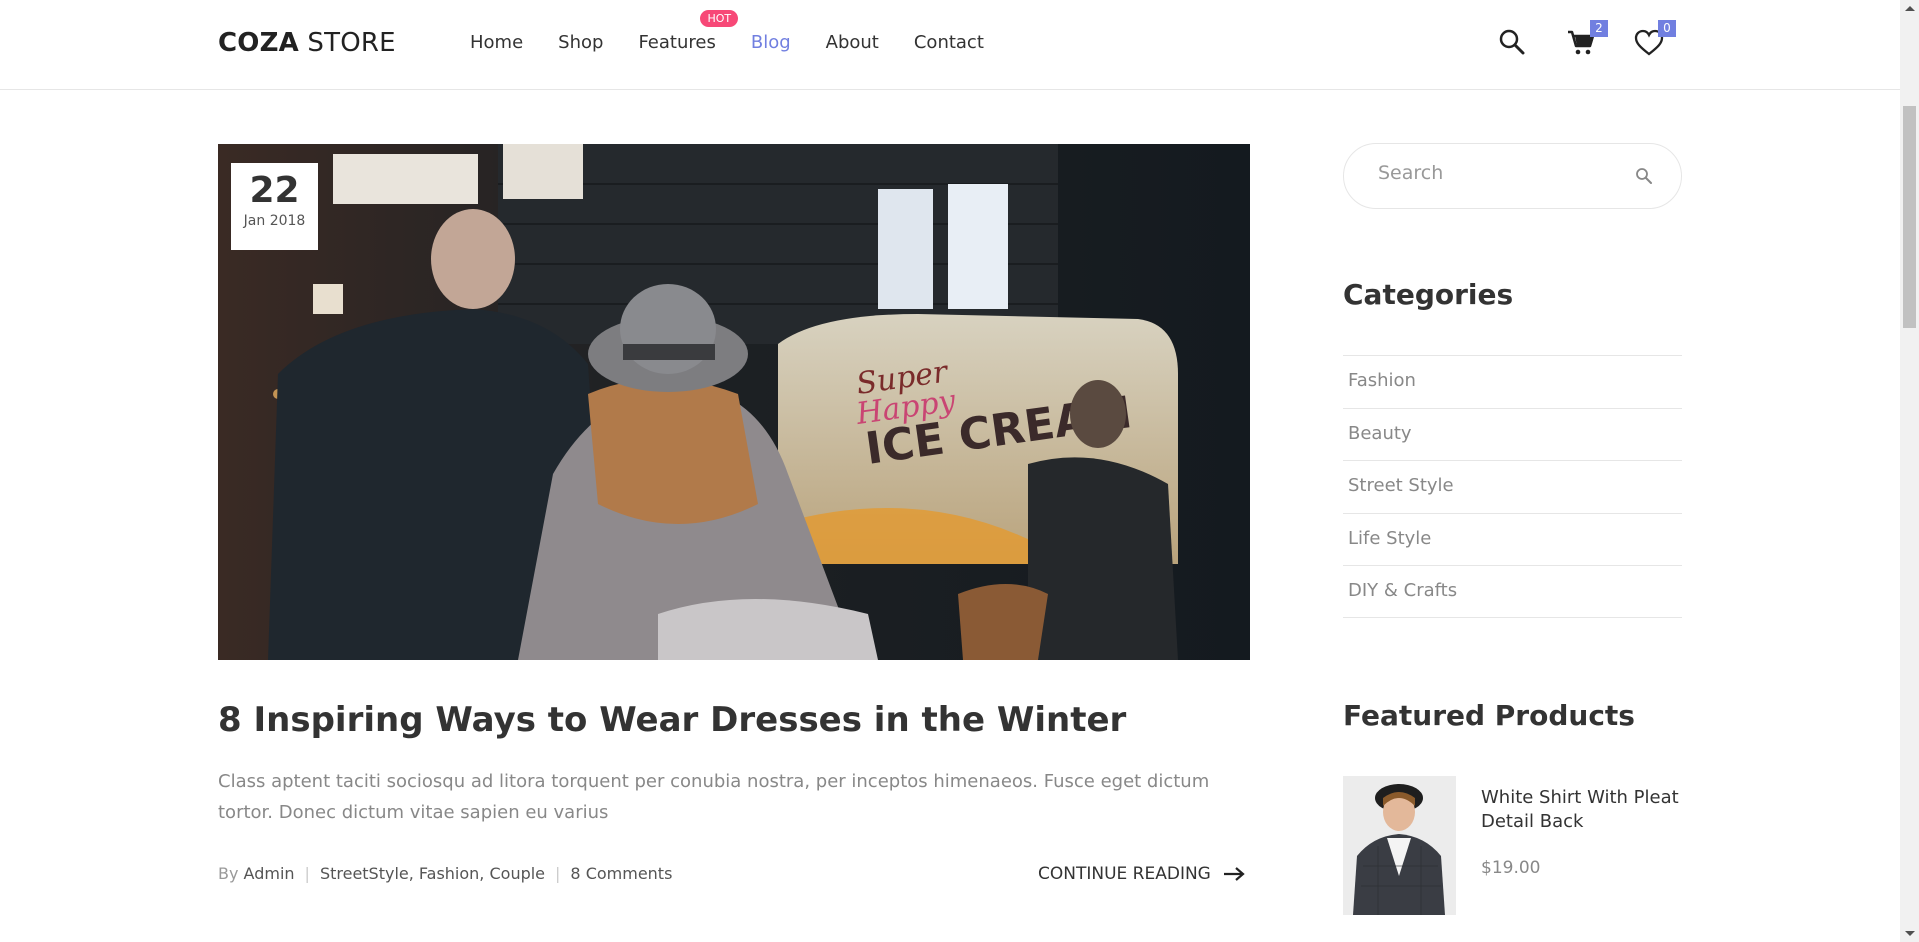 Image resolution: width=1919 pixels, height=942 pixels. I want to click on continue-reading-label: CONTINUE READING, so click(1124, 874).